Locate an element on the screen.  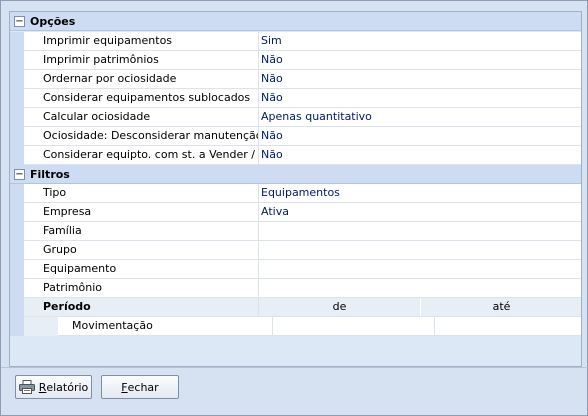
property-label: Grupo is located at coordinates (141, 250).